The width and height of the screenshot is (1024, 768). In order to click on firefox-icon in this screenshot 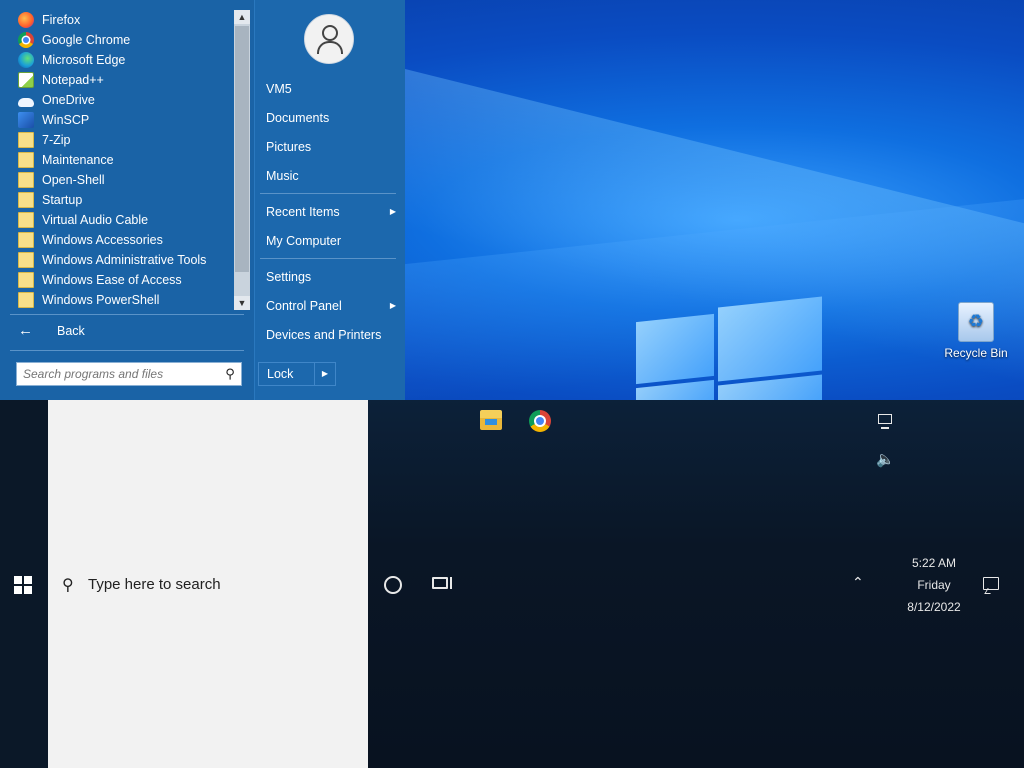, I will do `click(26, 20)`.